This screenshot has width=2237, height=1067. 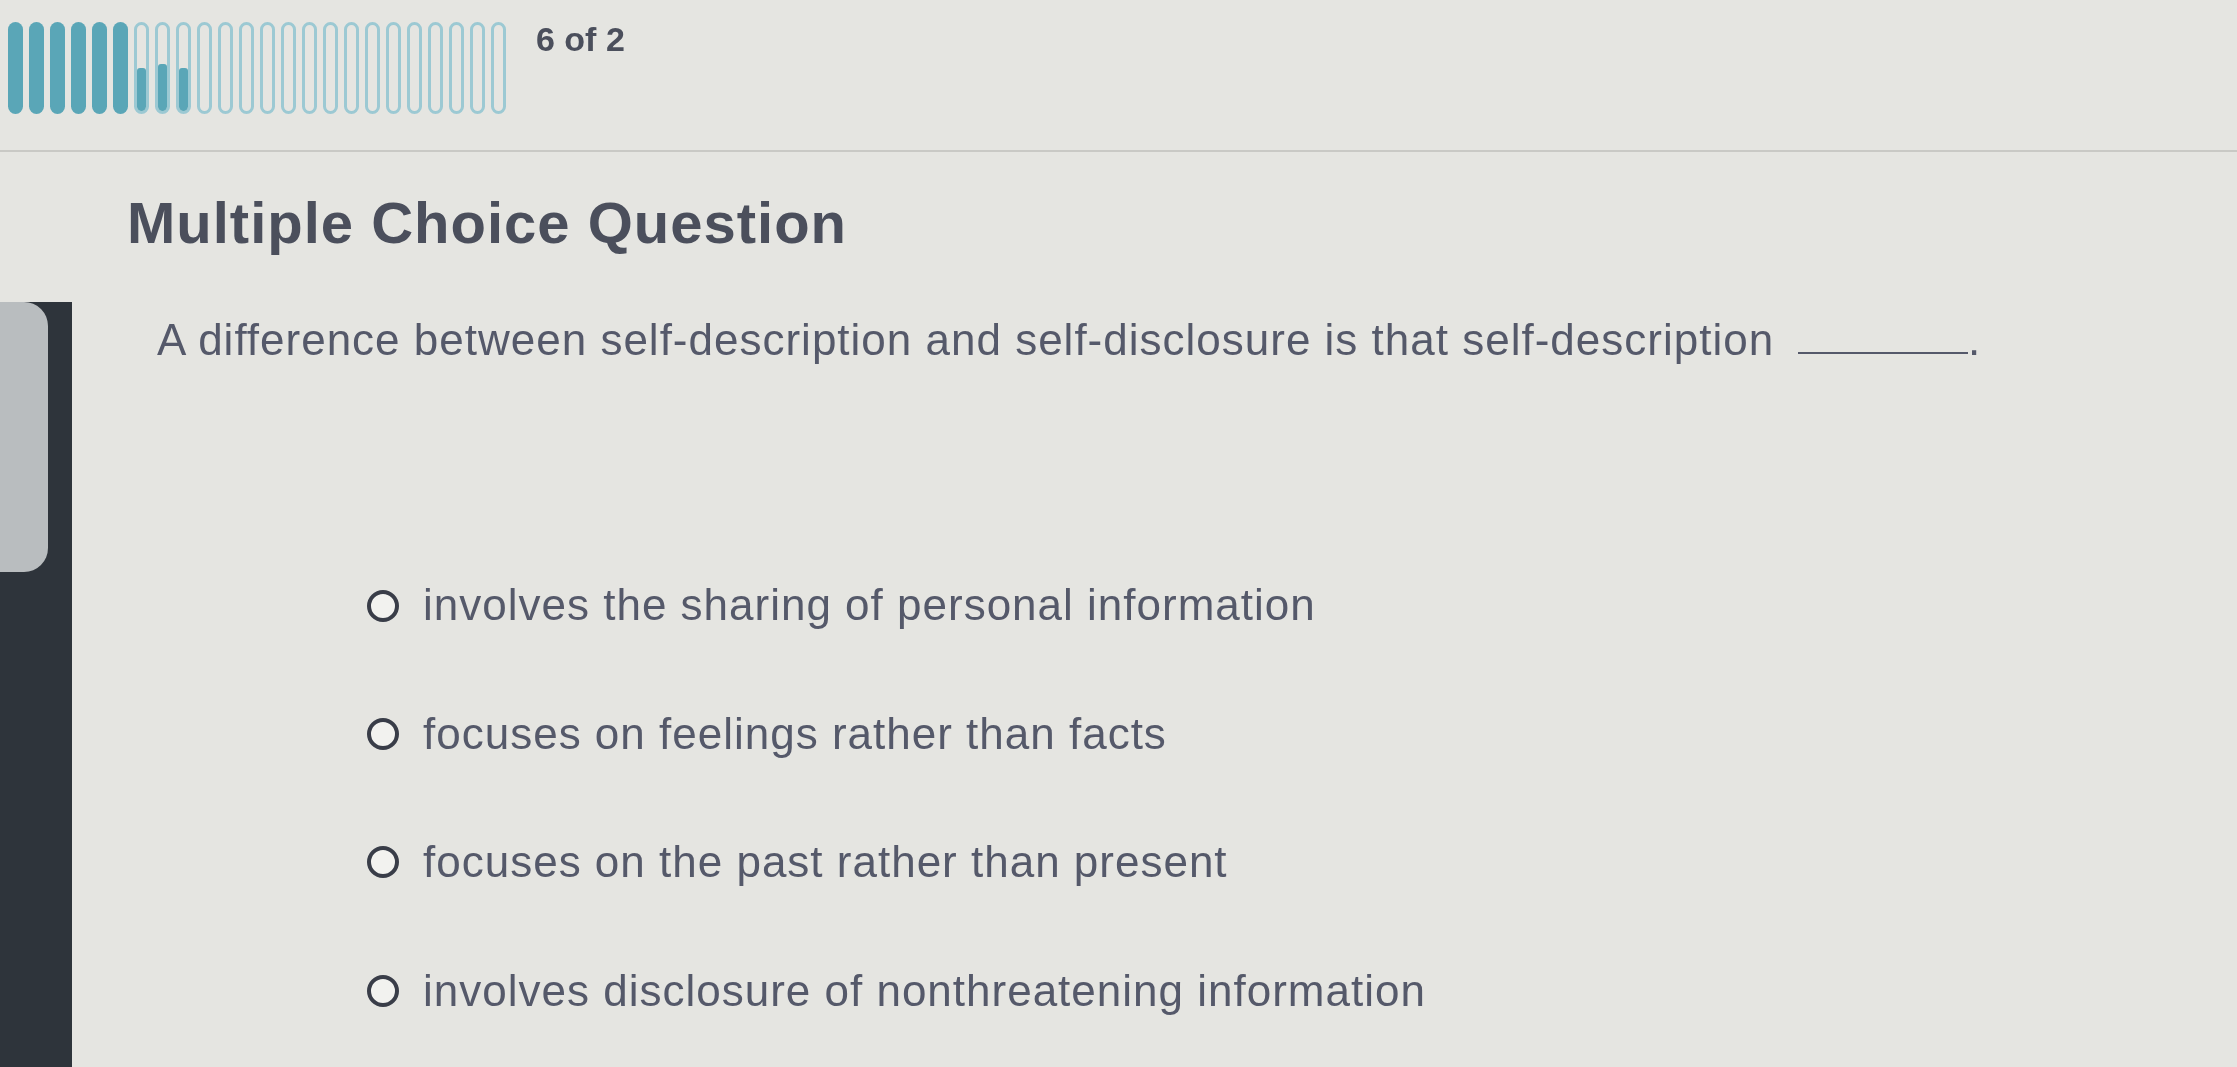 I want to click on question-text: A difference between self-description and self-disclosure is that self-description, so click(x=966, y=339).